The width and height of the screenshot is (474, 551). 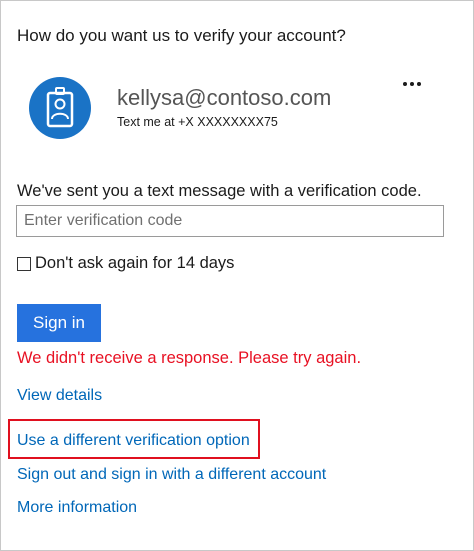 I want to click on different-verification-option-link: Use a different verification option, so click(x=133, y=441).